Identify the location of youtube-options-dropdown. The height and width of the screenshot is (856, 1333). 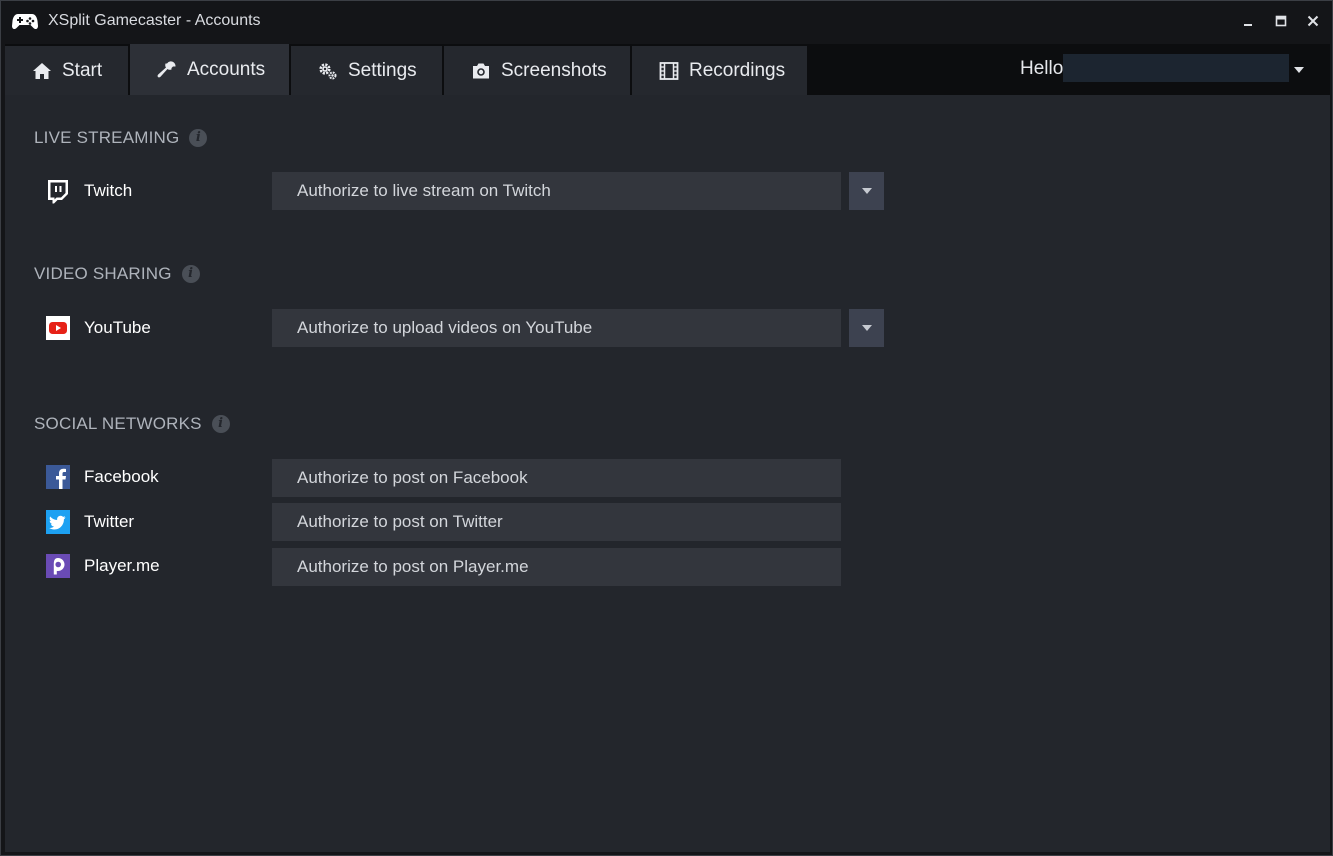
(866, 328).